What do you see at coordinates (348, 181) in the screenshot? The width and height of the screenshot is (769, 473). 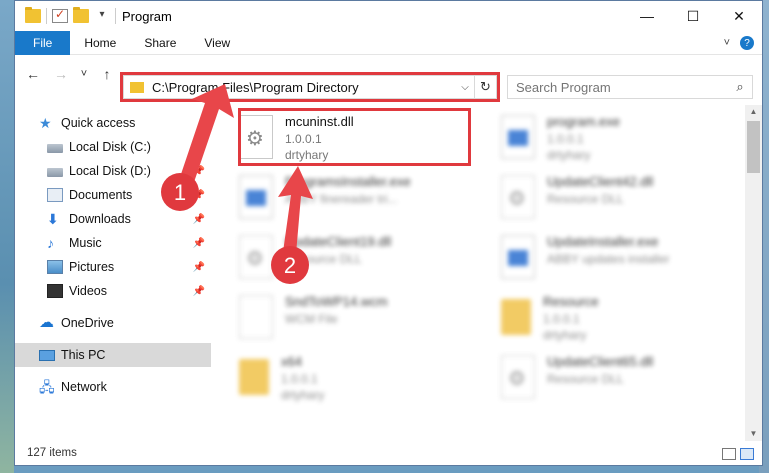 I see `file-name: ProgramsInstaller.exe` at bounding box center [348, 181].